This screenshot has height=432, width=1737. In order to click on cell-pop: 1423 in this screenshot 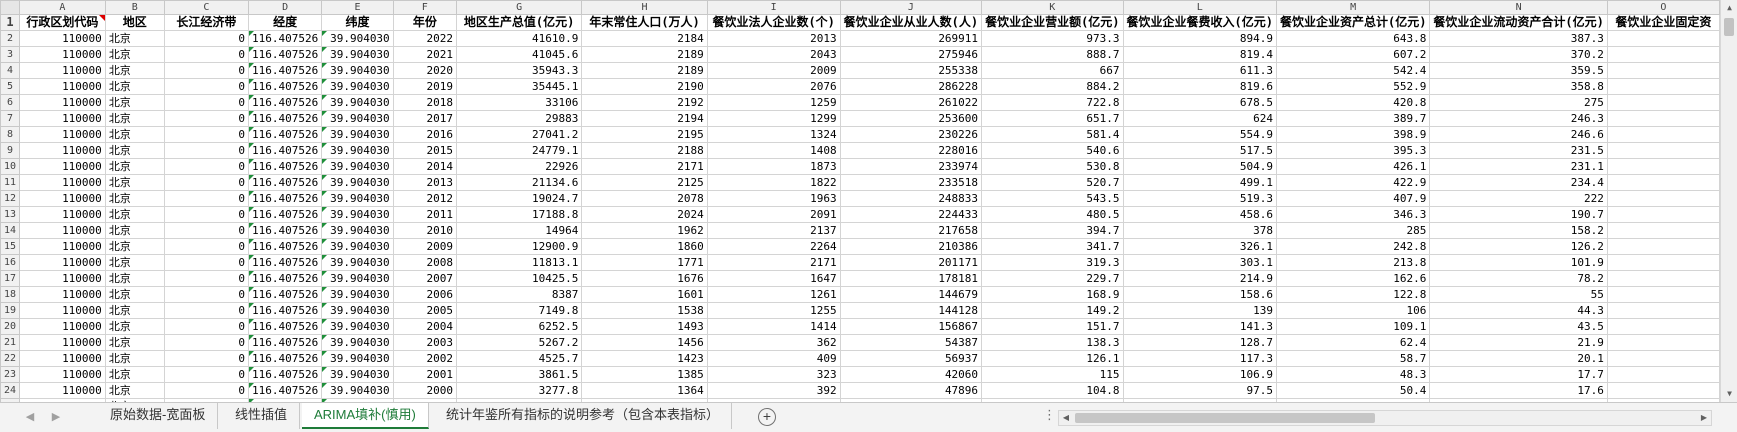, I will do `click(644, 358)`.